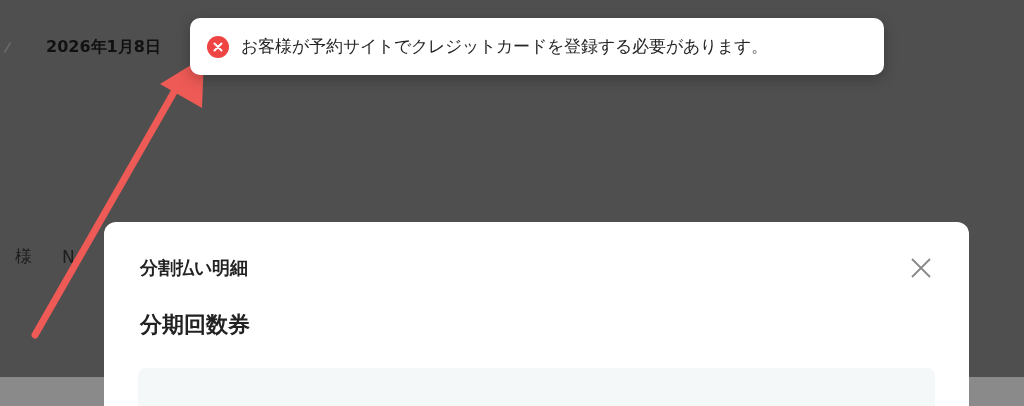  What do you see at coordinates (193, 268) in the screenshot?
I see `modal-title: 分割払い明細` at bounding box center [193, 268].